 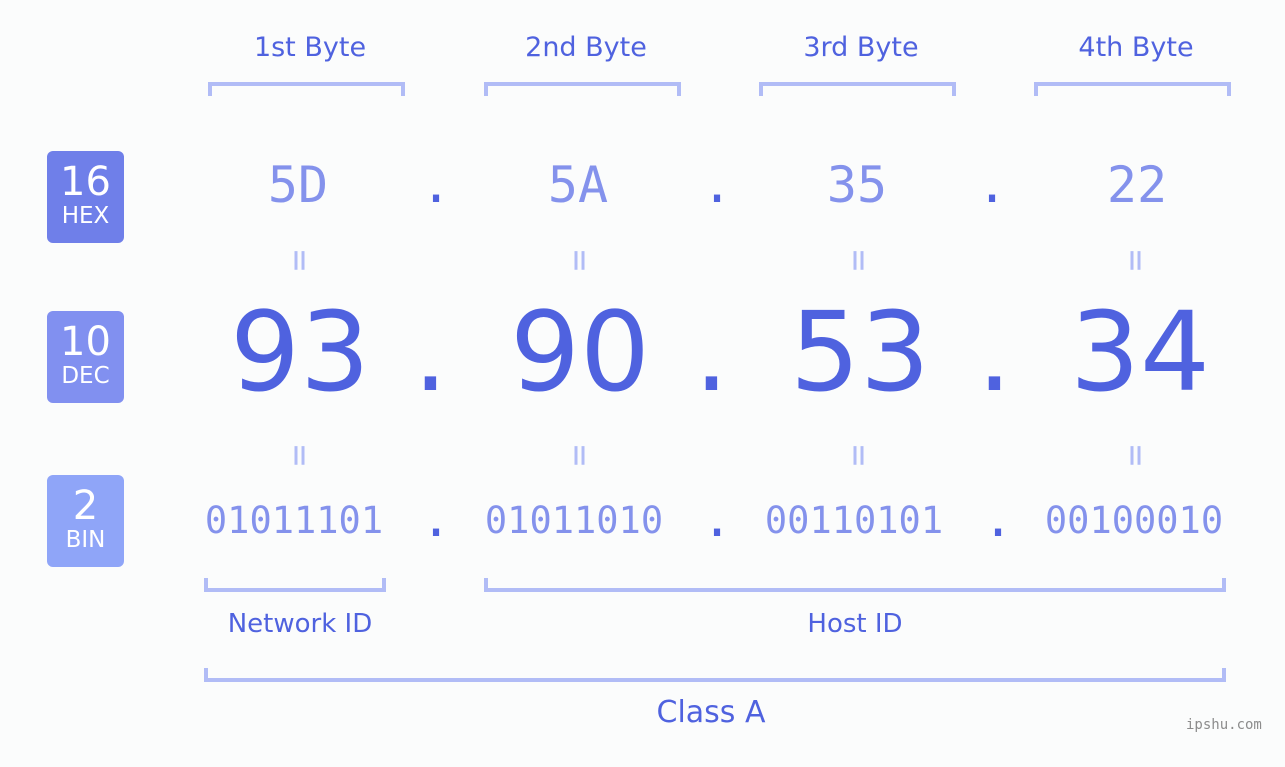 What do you see at coordinates (854, 520) in the screenshot?
I see `bin-octet-3: 00110101` at bounding box center [854, 520].